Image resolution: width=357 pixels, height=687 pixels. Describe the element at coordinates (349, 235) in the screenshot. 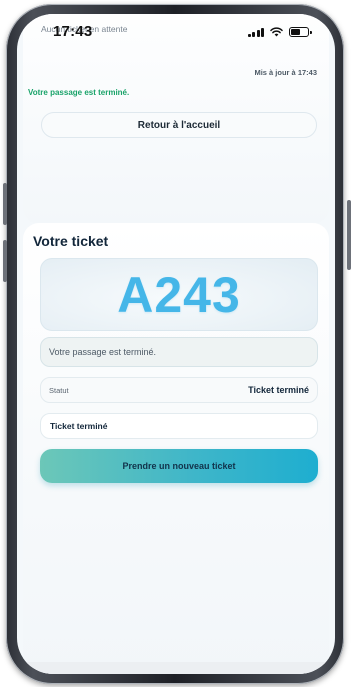

I see `power-button` at that location.